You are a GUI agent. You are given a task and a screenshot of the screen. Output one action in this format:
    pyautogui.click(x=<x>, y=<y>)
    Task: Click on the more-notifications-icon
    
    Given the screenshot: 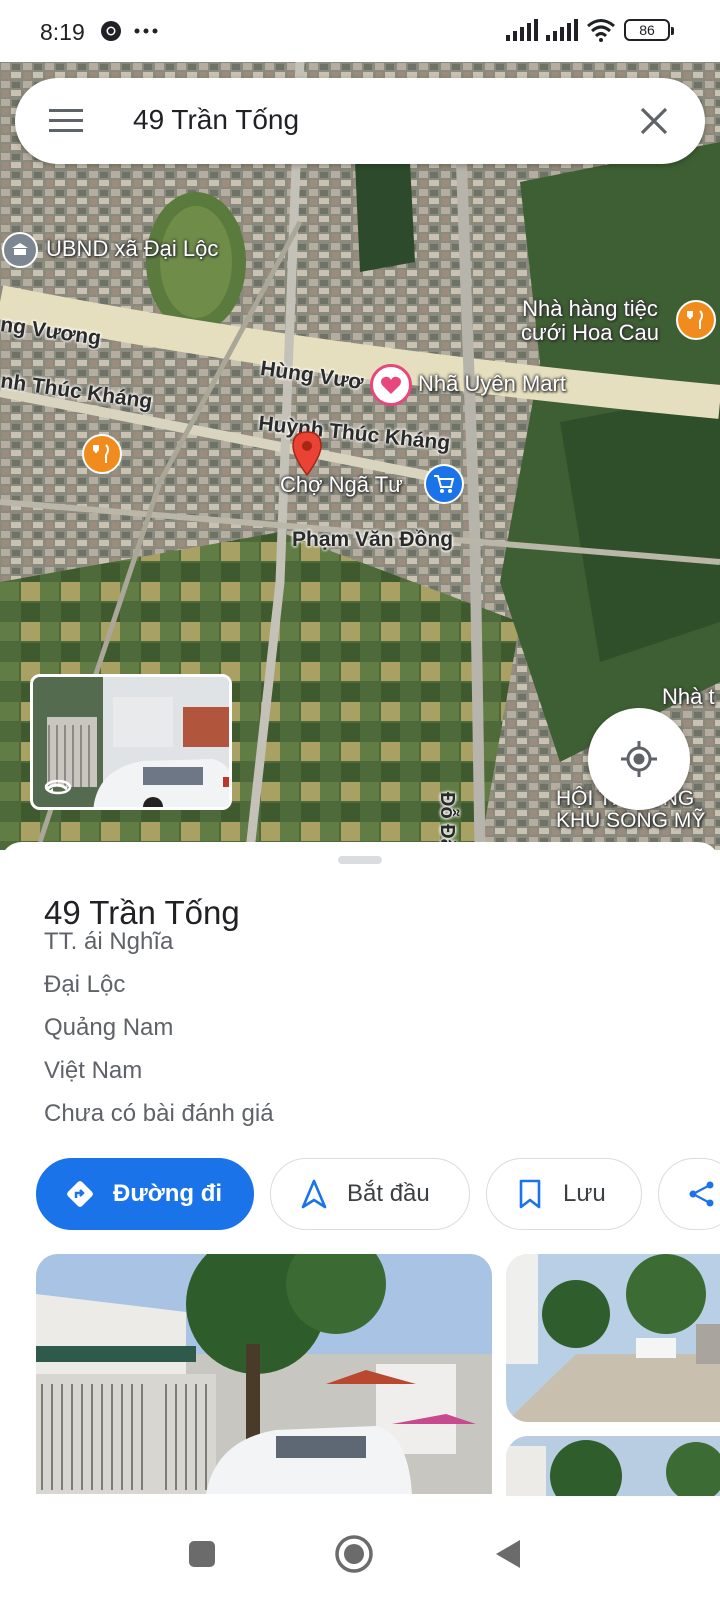 What is the action you would take?
    pyautogui.click(x=146, y=31)
    